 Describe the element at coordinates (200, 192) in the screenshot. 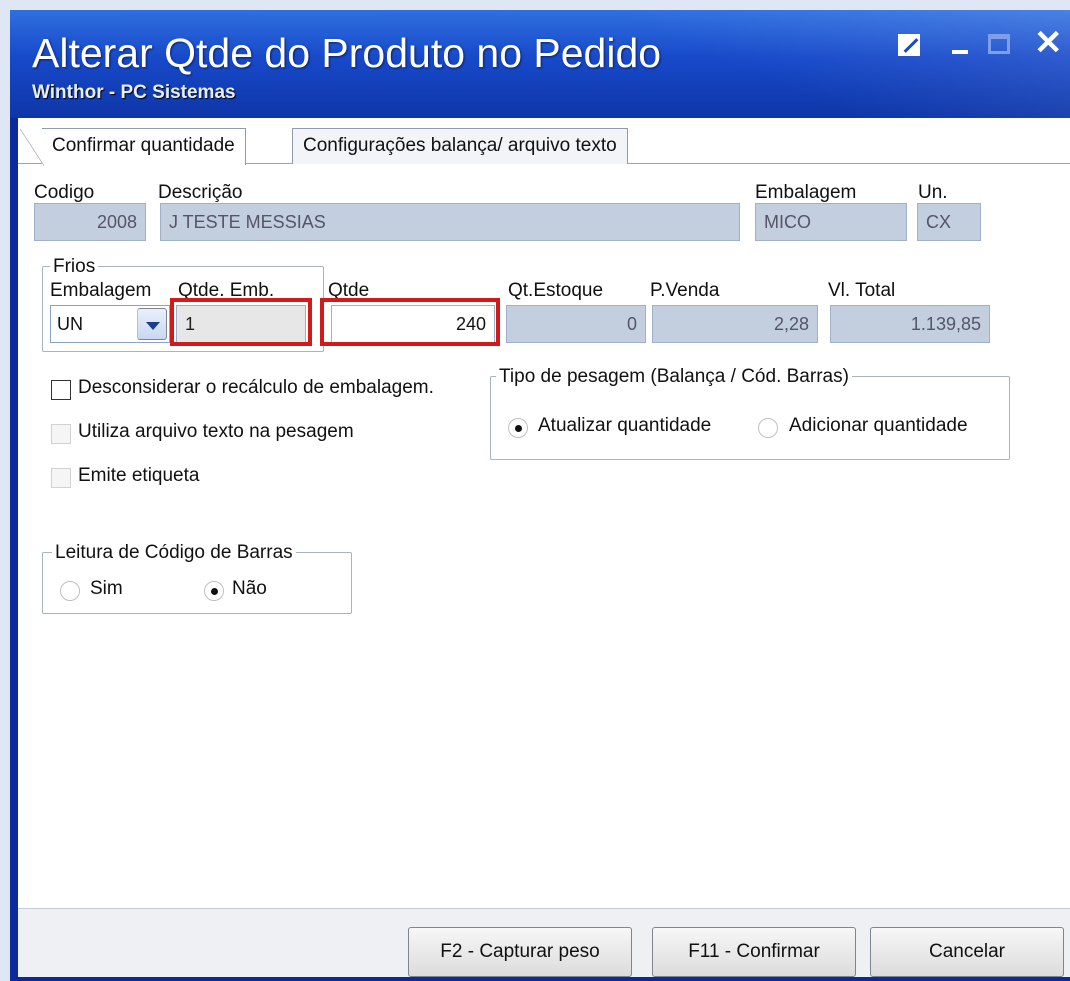

I see `descricao-label: Descrição` at that location.